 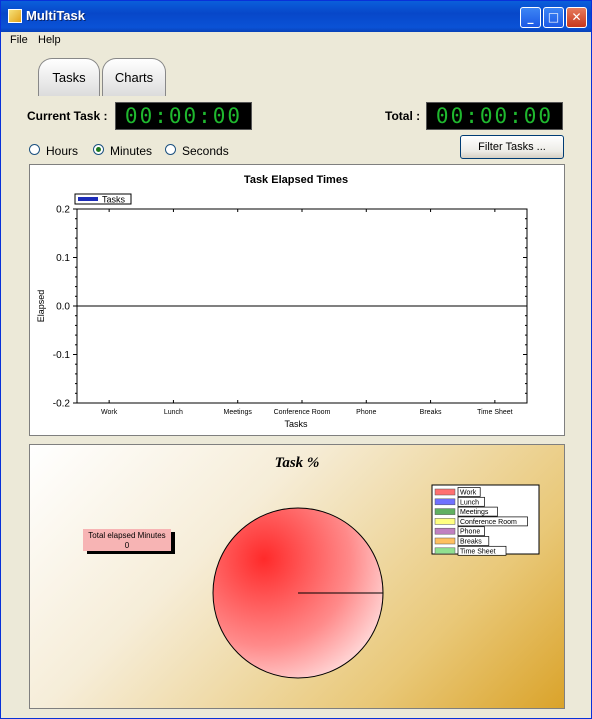 I want to click on tab-tasks: Tasks, so click(x=69, y=77).